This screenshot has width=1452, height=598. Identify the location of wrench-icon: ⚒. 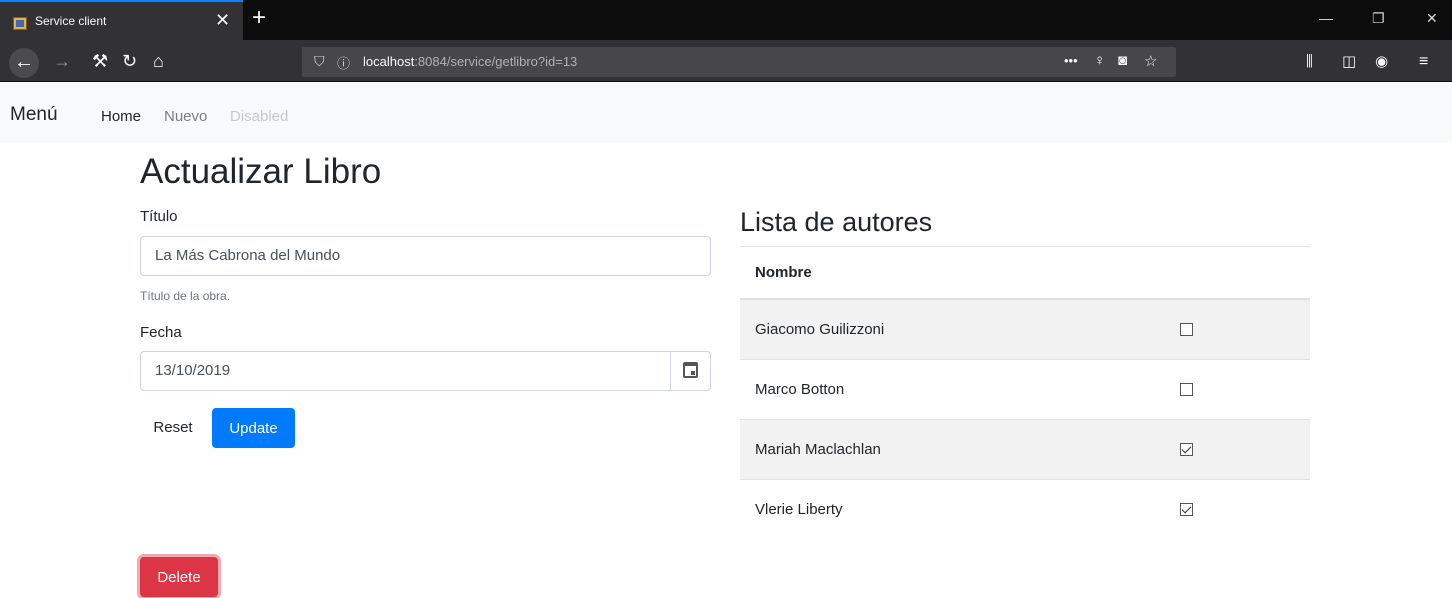
(100, 61).